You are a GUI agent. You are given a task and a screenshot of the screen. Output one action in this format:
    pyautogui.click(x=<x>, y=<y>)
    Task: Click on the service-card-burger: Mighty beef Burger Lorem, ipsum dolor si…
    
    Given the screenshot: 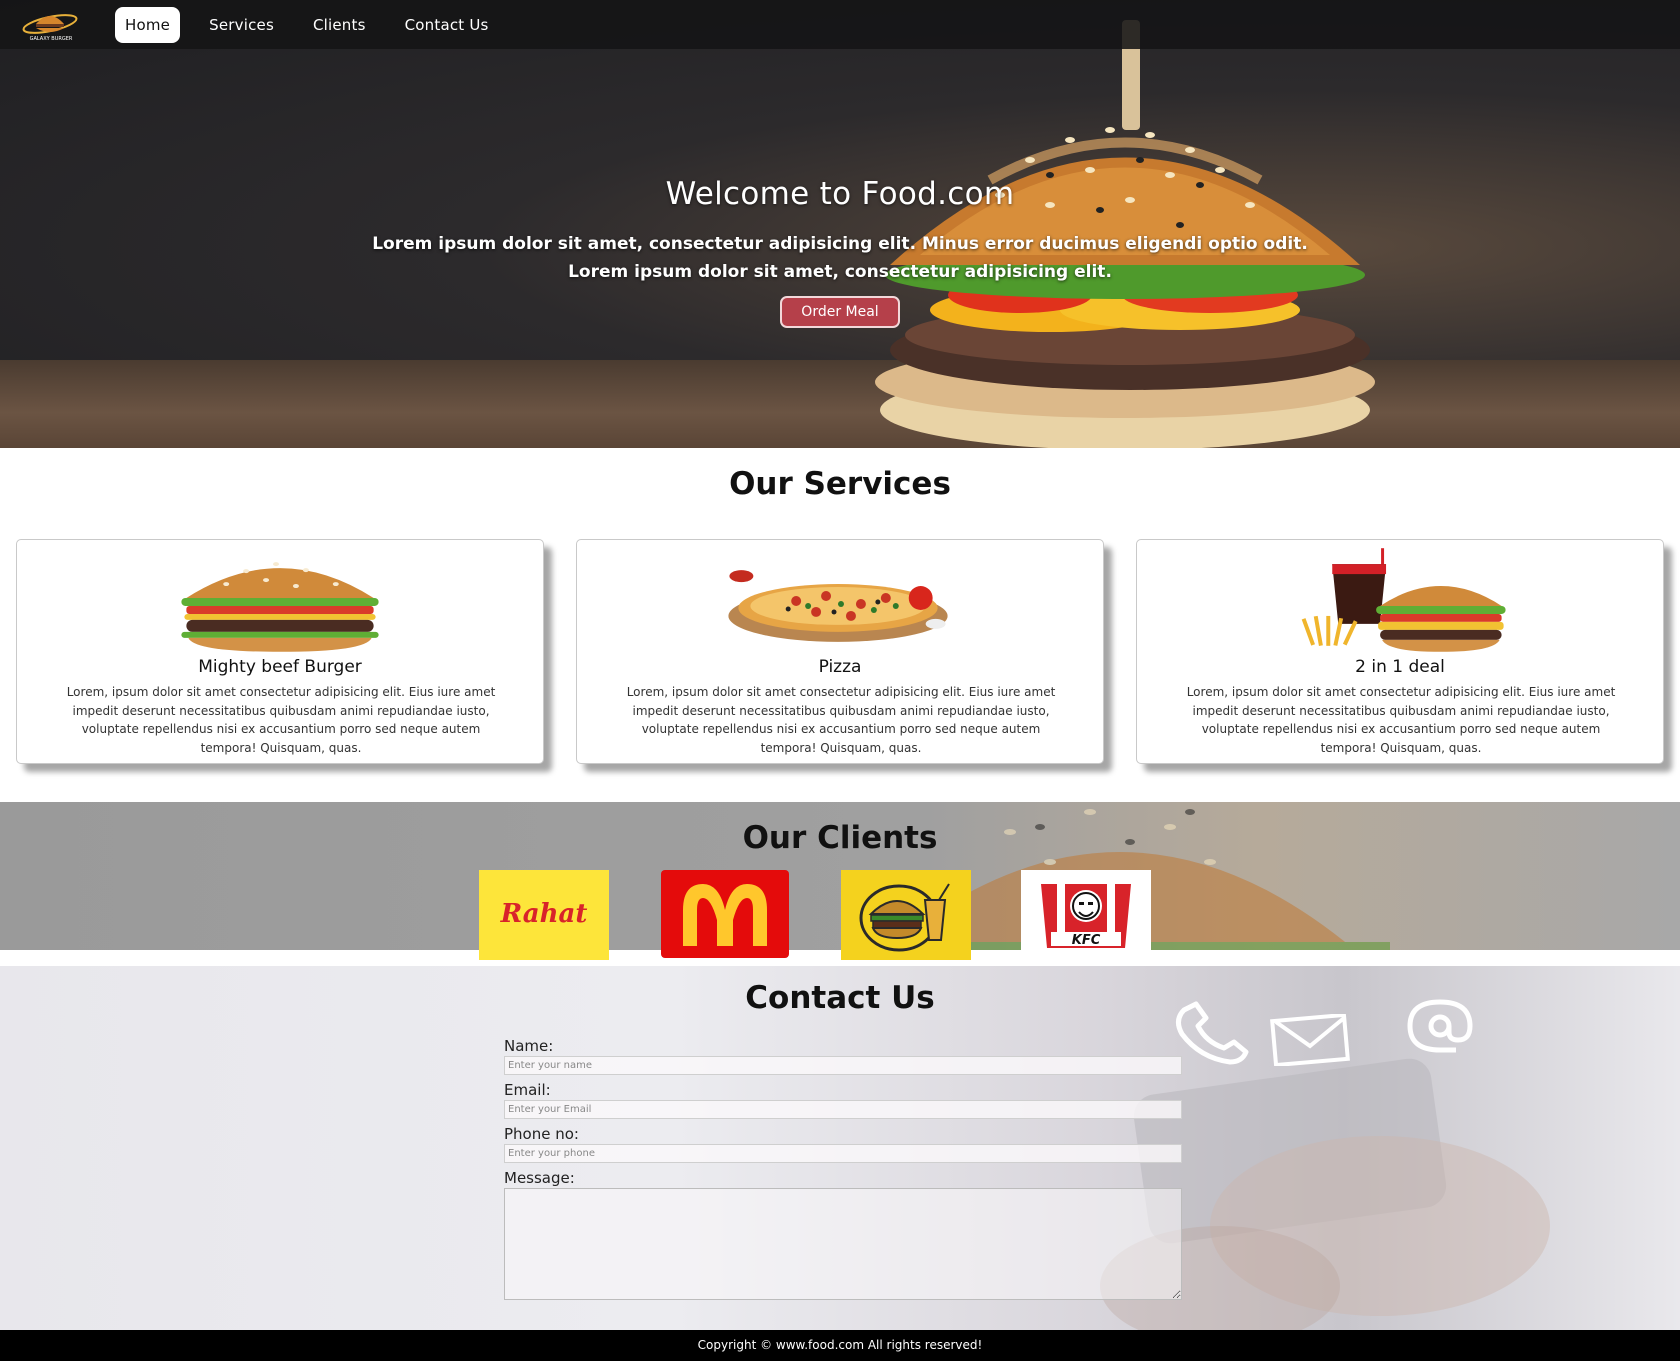 What is the action you would take?
    pyautogui.click(x=280, y=651)
    